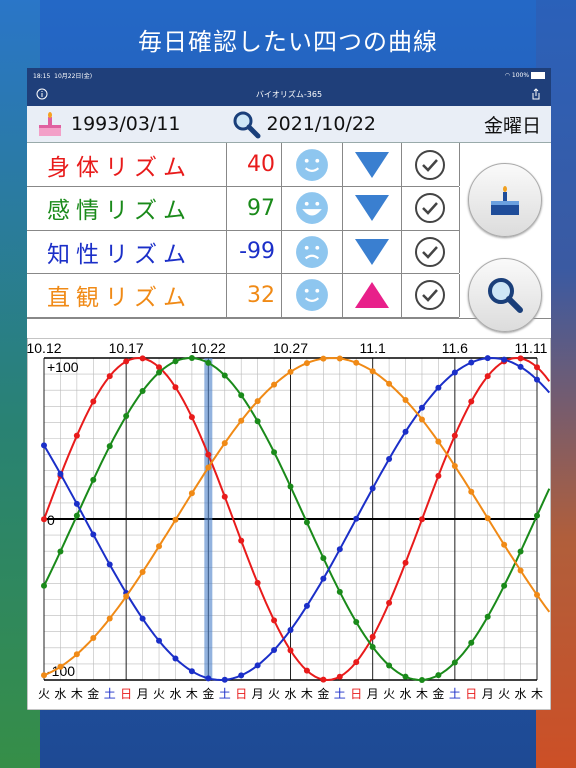 This screenshot has height=768, width=576. What do you see at coordinates (208, 519) in the screenshot?
I see `today-highlight` at bounding box center [208, 519].